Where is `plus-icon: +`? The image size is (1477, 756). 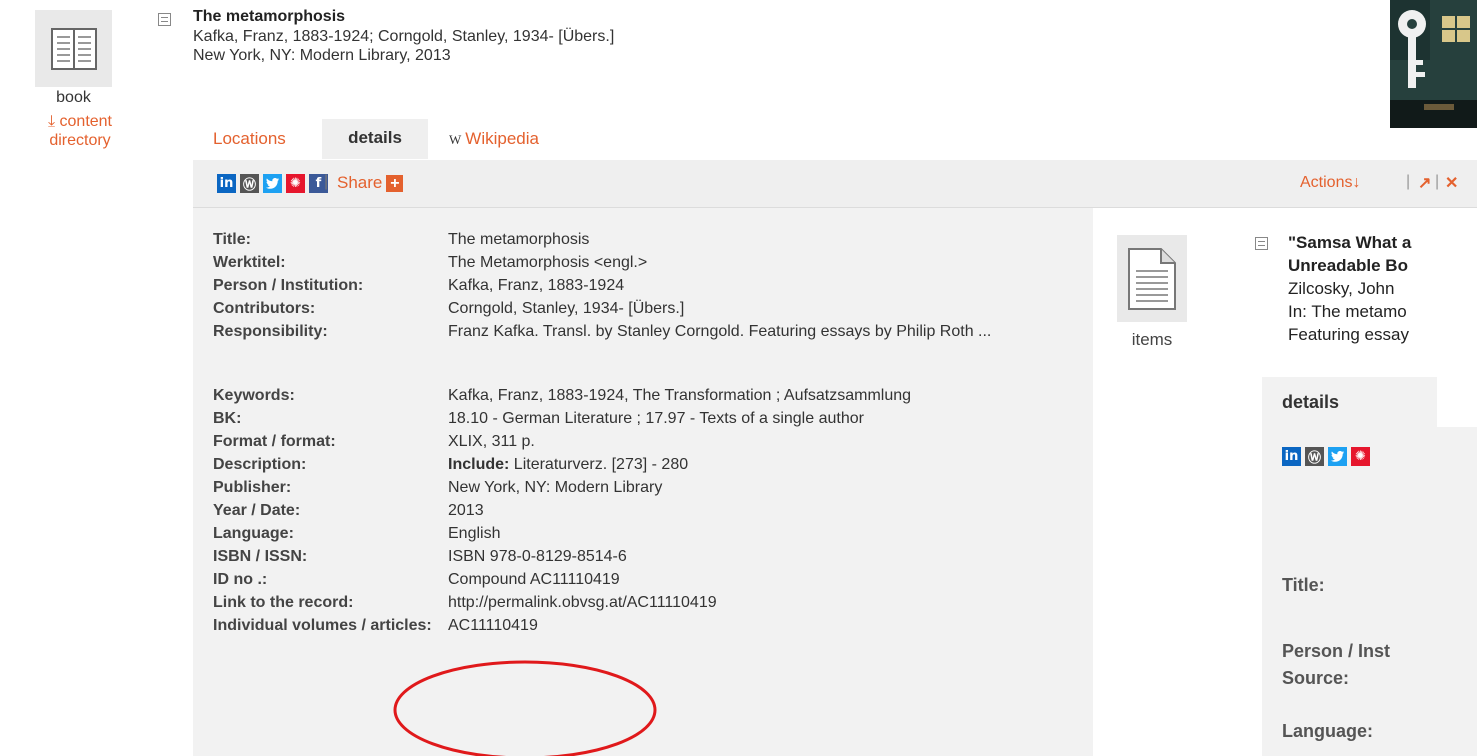 plus-icon: + is located at coordinates (395, 183).